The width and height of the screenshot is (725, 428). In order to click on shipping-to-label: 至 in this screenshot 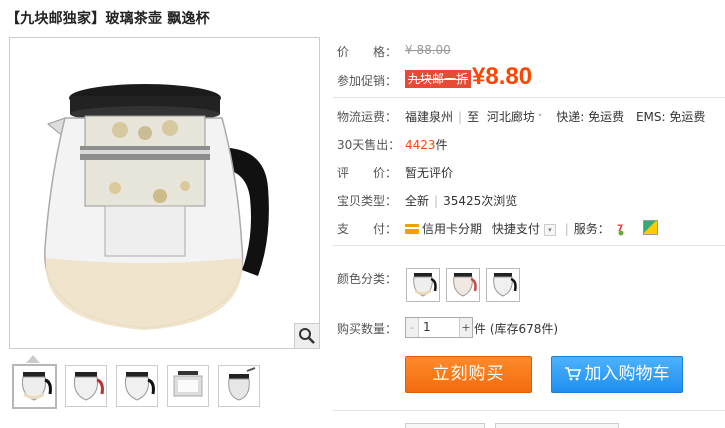, I will do `click(473, 117)`.